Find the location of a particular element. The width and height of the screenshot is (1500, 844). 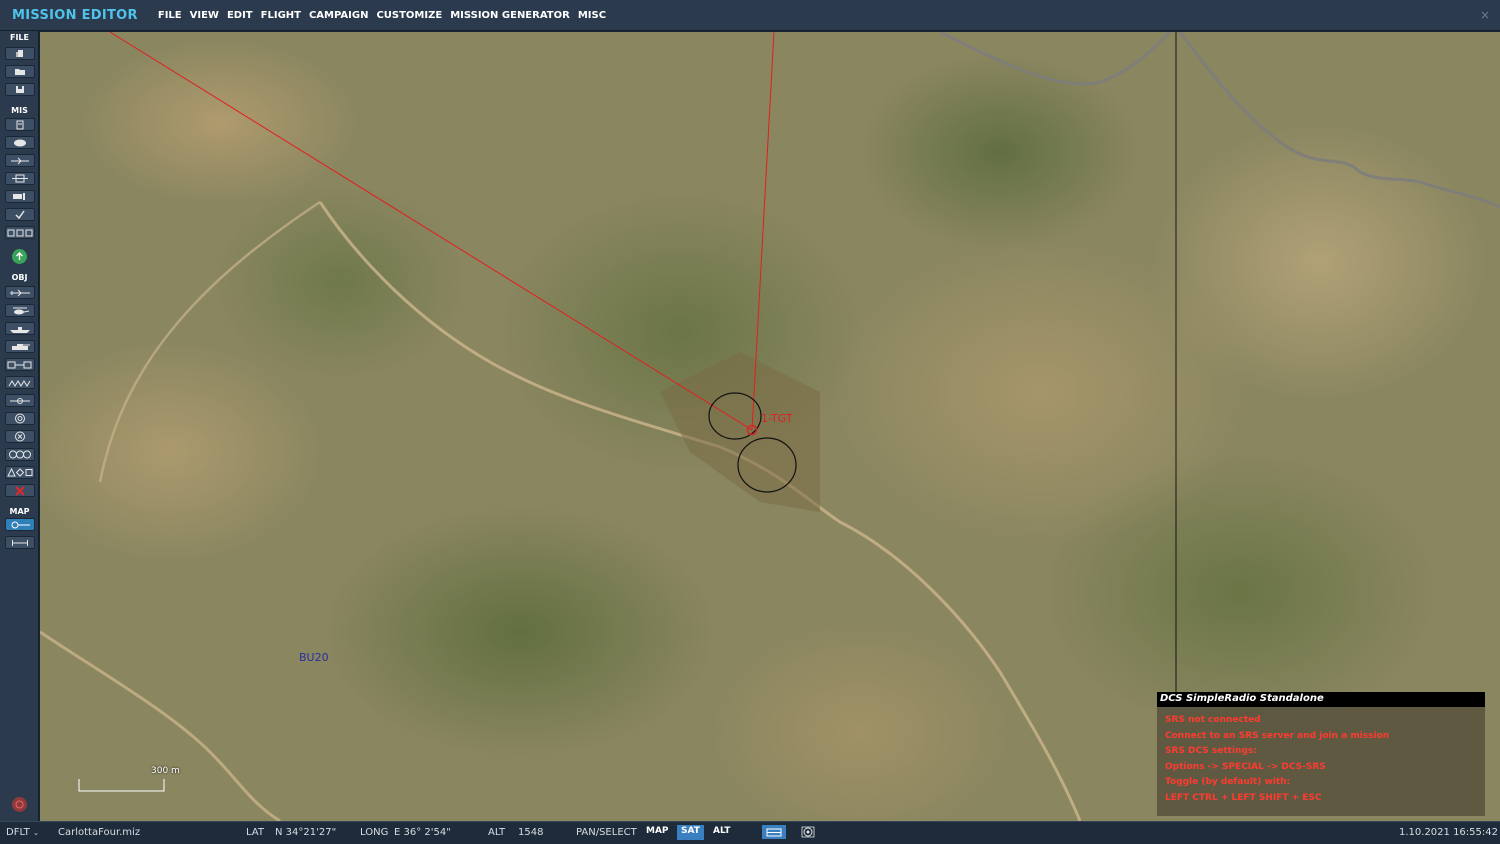

navpoint-icon is located at coordinates (20, 400).